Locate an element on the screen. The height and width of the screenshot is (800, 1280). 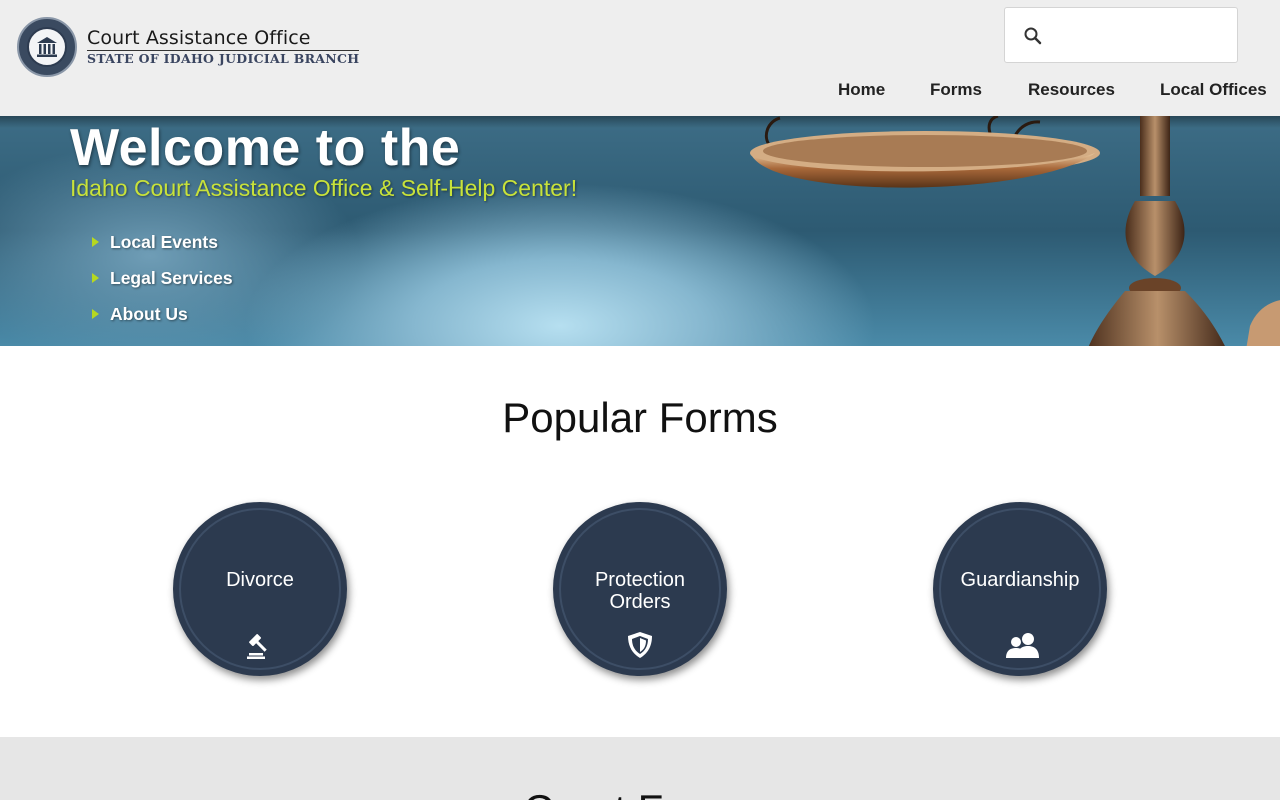
hero-link-about-us: About Us is located at coordinates (162, 314).